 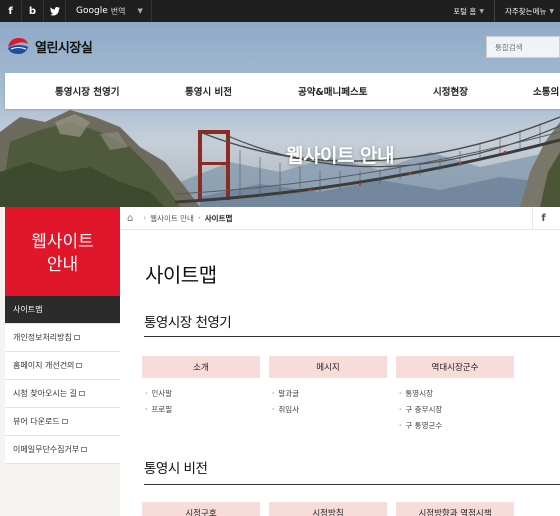 I want to click on category-policy: 시정방침, so click(x=328, y=509).